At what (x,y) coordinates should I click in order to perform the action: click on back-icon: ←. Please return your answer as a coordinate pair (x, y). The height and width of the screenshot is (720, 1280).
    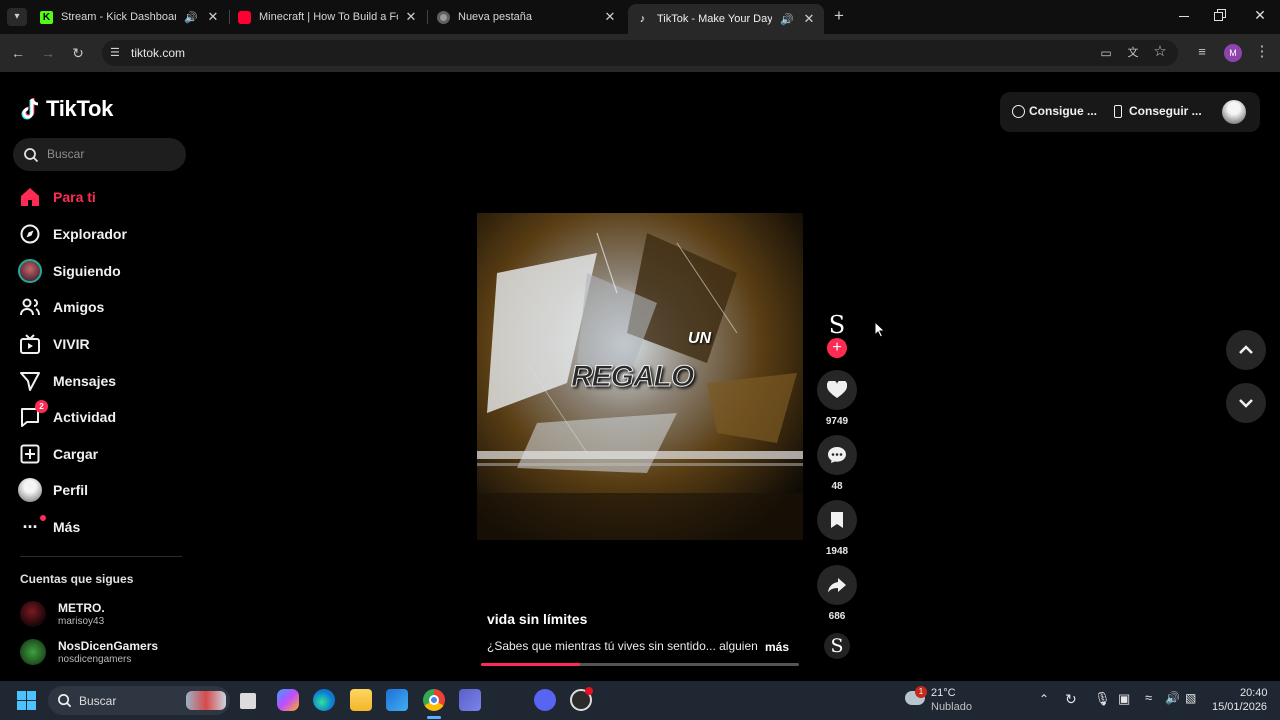
    Looking at the image, I should click on (18, 53).